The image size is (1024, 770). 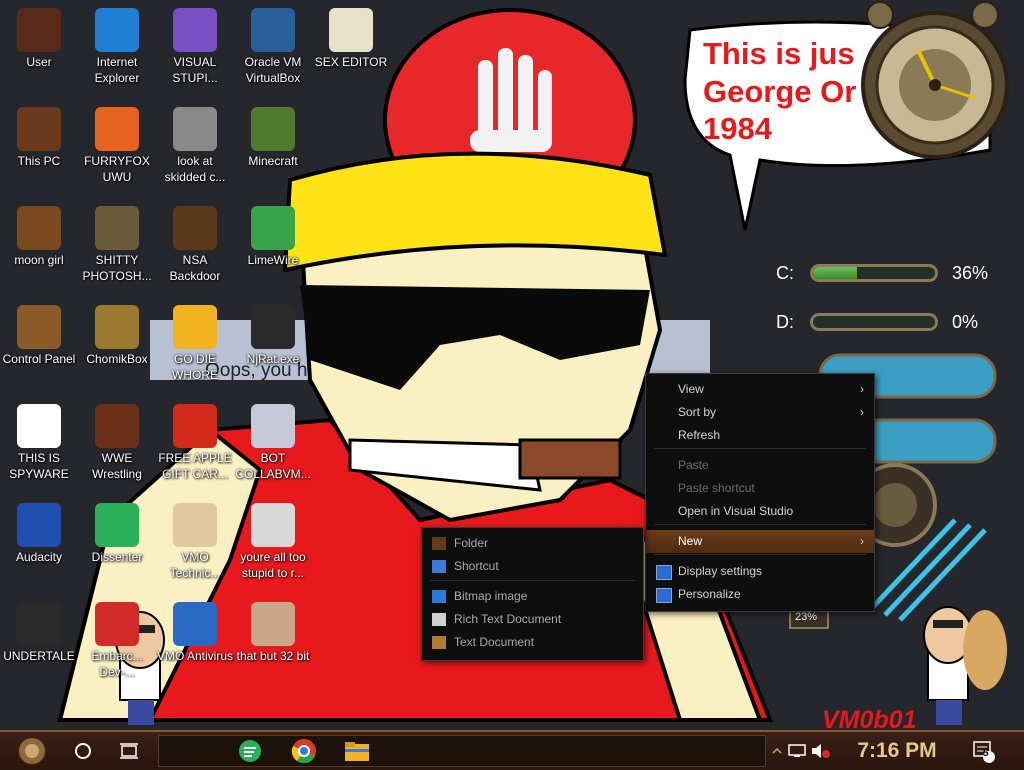 I want to click on desktop-icon-shield: VMO Antivirus, so click(x=195, y=631).